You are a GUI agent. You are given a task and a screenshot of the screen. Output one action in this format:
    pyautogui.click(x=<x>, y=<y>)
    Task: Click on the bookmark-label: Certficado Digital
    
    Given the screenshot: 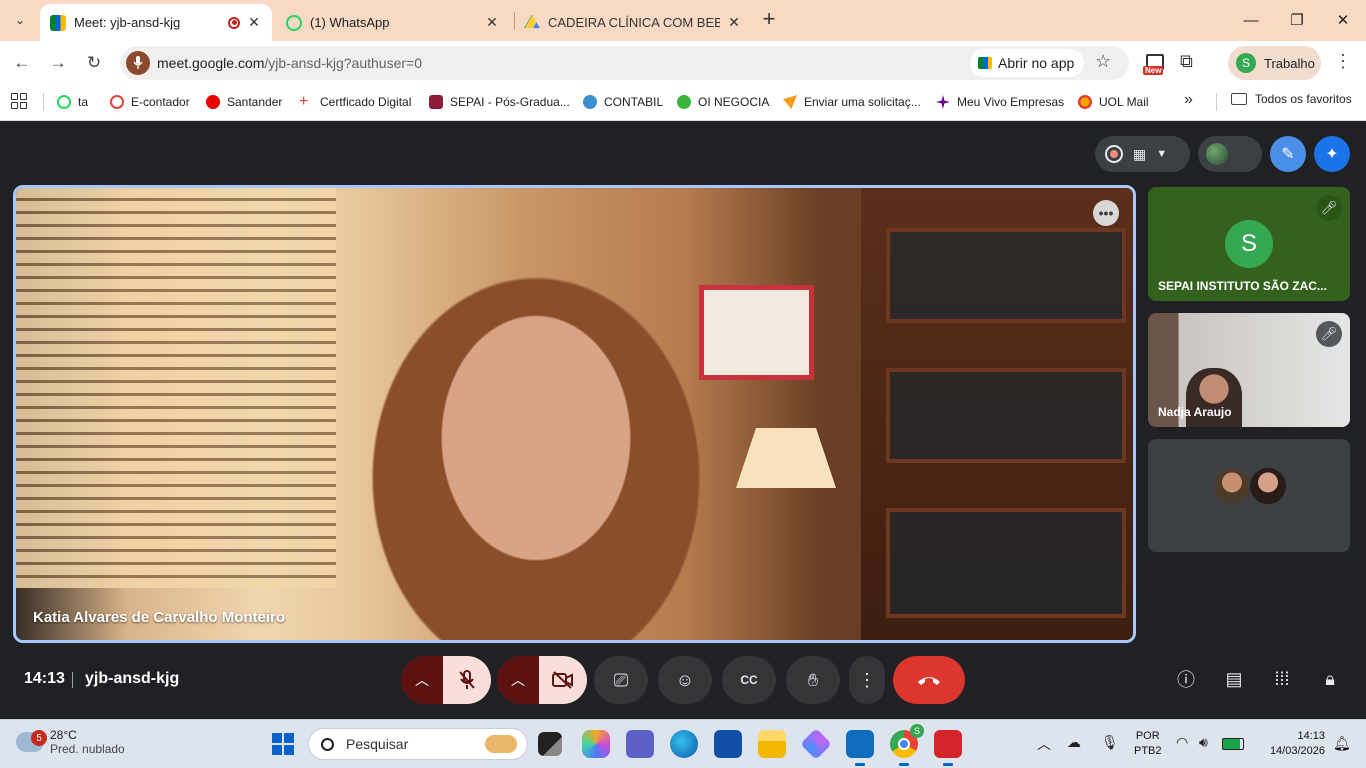 What is the action you would take?
    pyautogui.click(x=366, y=102)
    